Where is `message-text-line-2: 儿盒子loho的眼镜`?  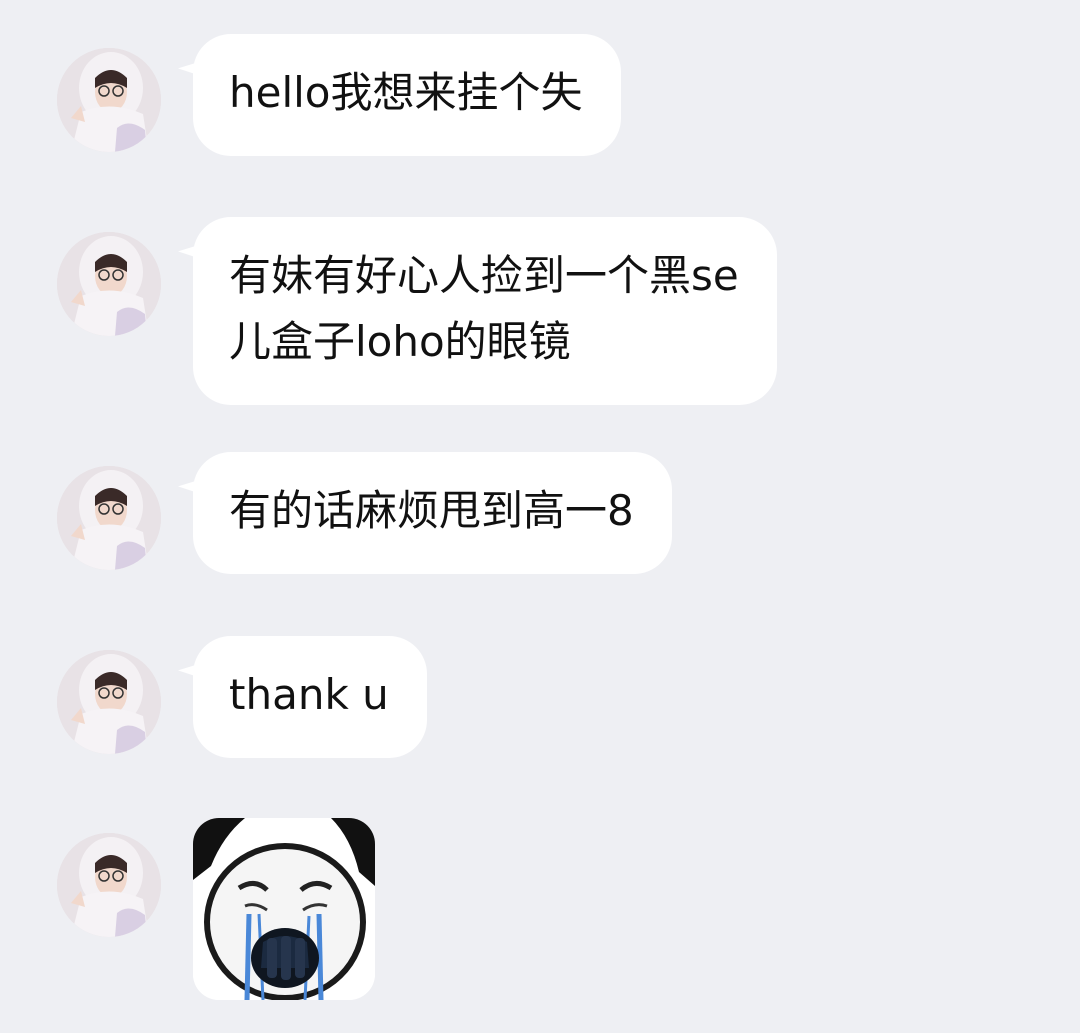 message-text-line-2: 儿盒子loho的眼镜 is located at coordinates (400, 341).